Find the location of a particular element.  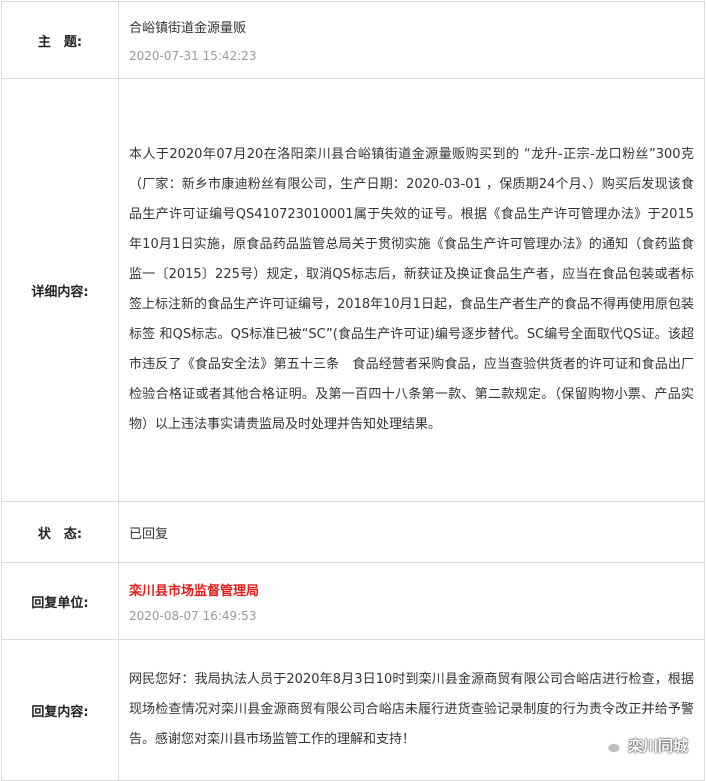

reply-unit-date: 2020-08-07 16:49:53 is located at coordinates (193, 615).